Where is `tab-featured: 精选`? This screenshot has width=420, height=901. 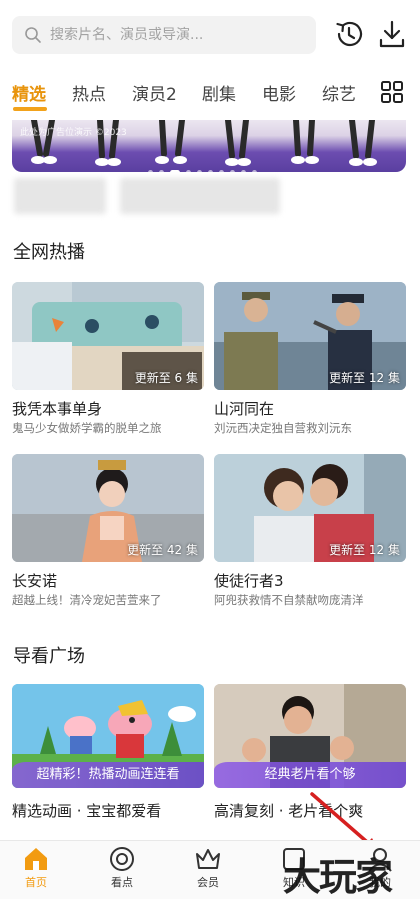 tab-featured: 精选 is located at coordinates (29, 92).